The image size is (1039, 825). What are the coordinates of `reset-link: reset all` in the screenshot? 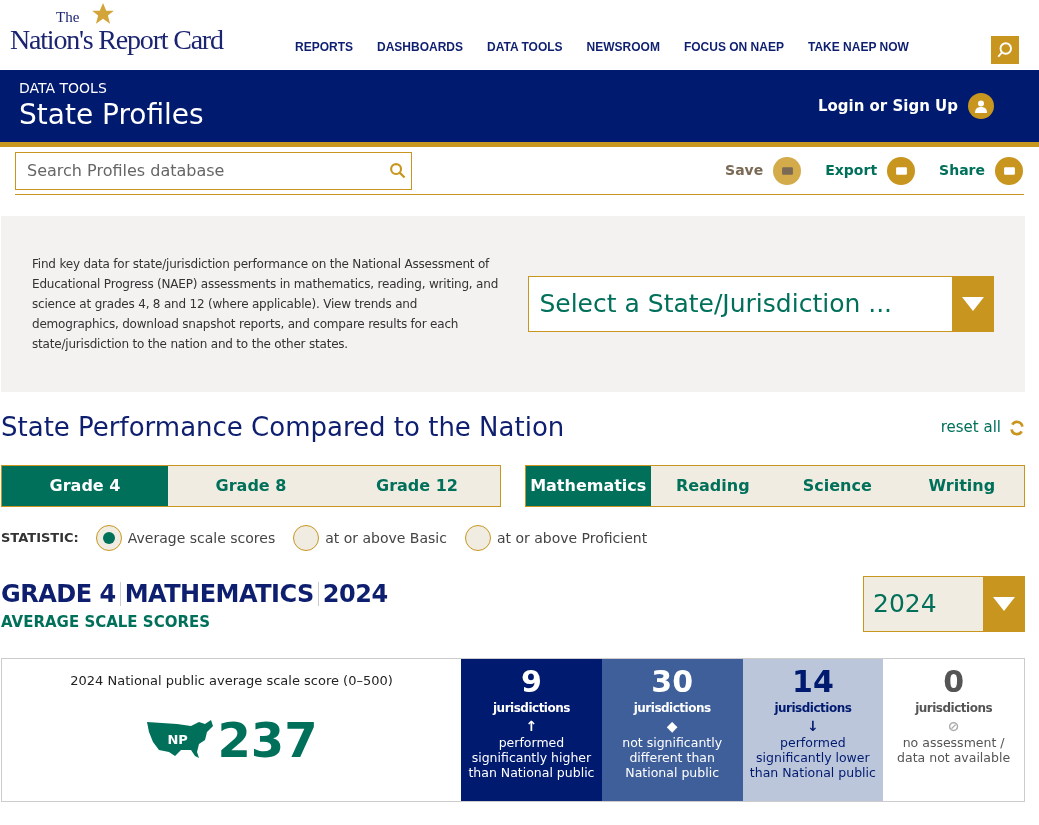 It's located at (982, 427).